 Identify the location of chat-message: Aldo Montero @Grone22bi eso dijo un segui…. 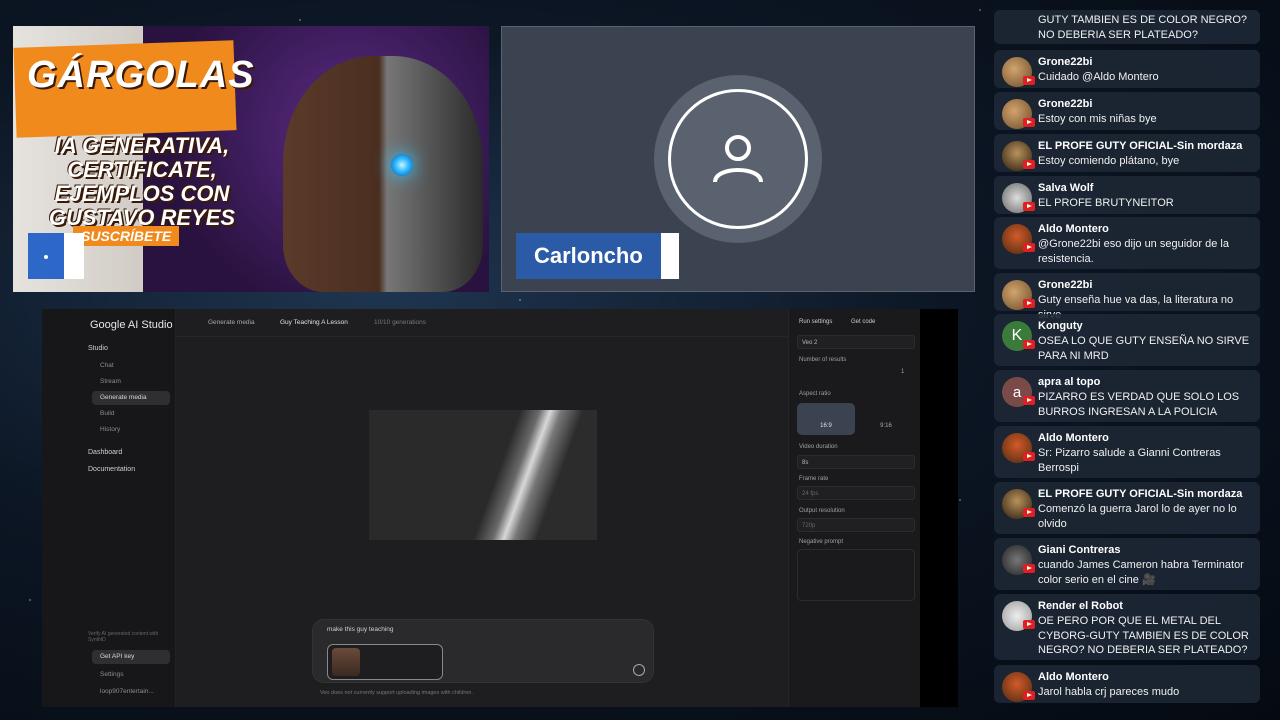
(1127, 243).